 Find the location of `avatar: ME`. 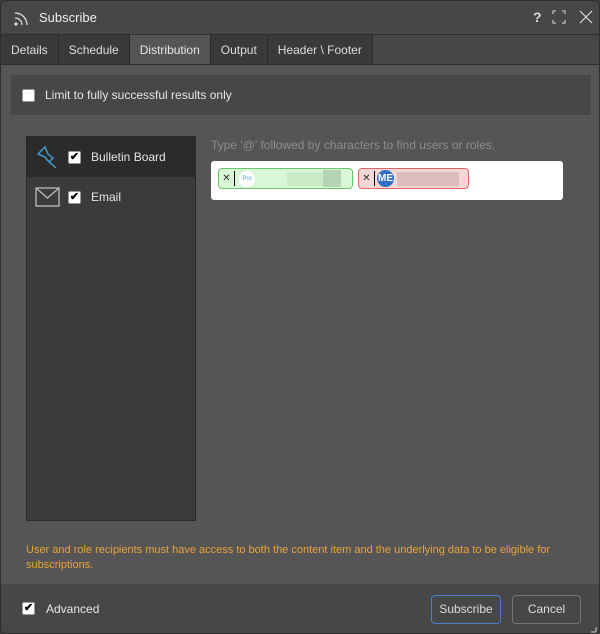

avatar: ME is located at coordinates (385, 178).